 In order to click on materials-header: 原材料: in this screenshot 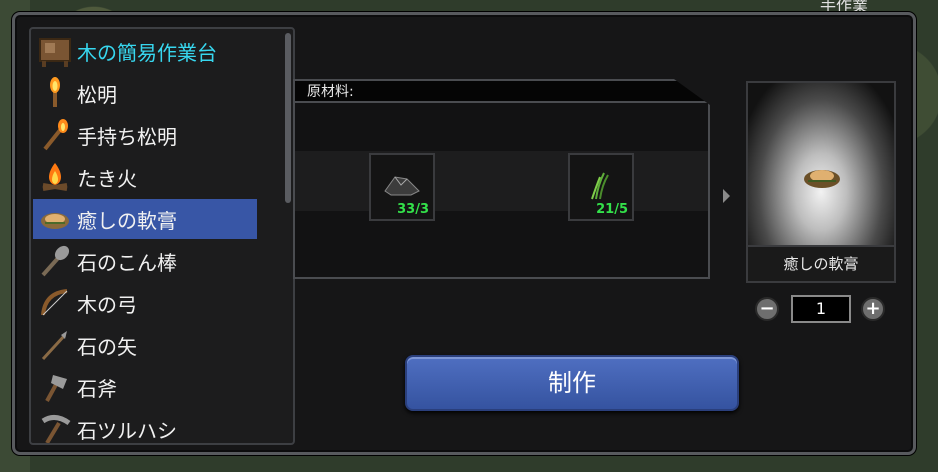, I will do `click(501, 92)`.